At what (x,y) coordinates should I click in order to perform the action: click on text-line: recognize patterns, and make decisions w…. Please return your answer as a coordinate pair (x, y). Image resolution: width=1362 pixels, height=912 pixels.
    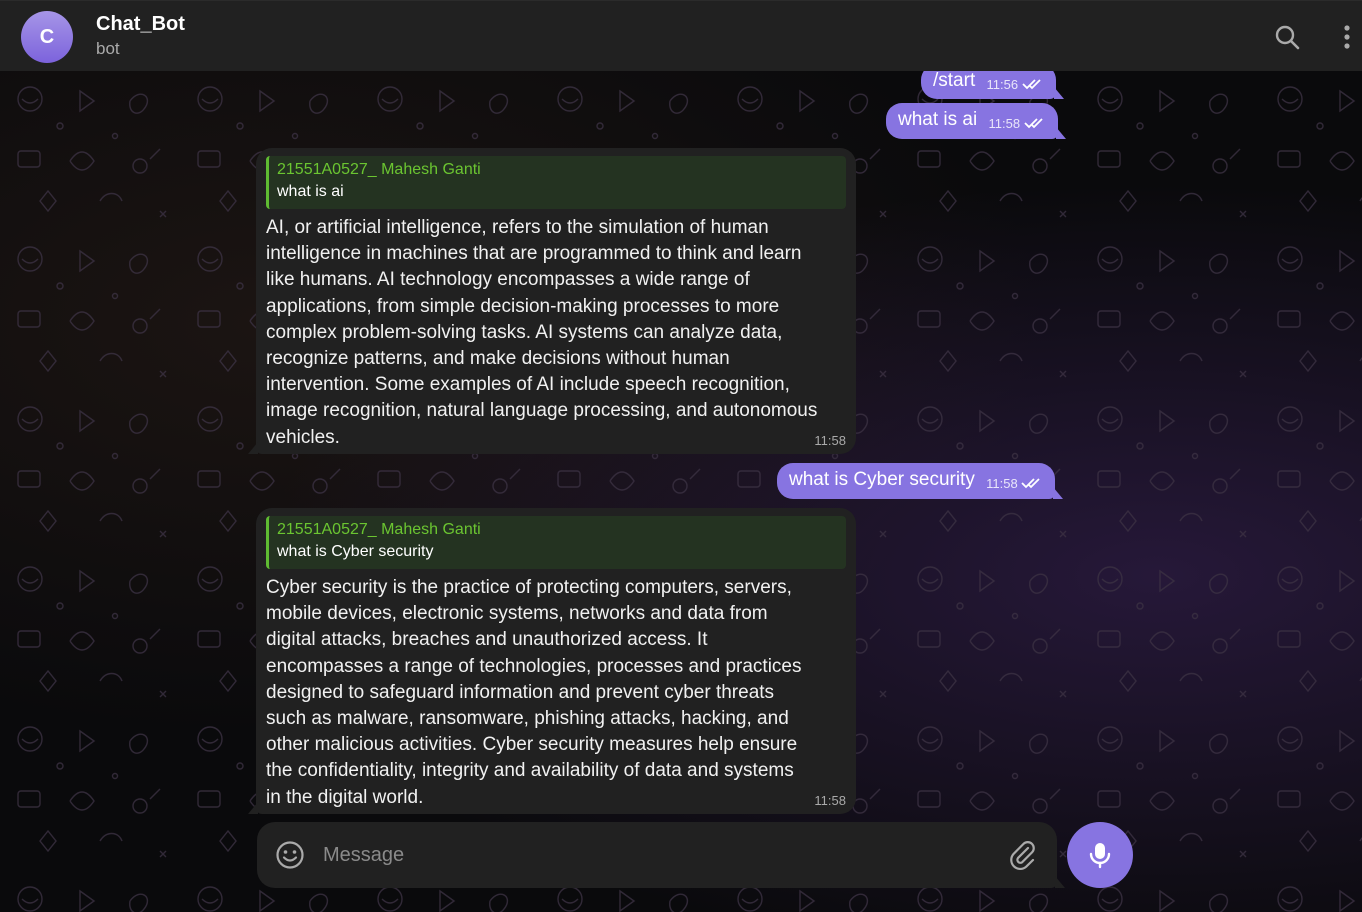
    Looking at the image, I should click on (498, 359).